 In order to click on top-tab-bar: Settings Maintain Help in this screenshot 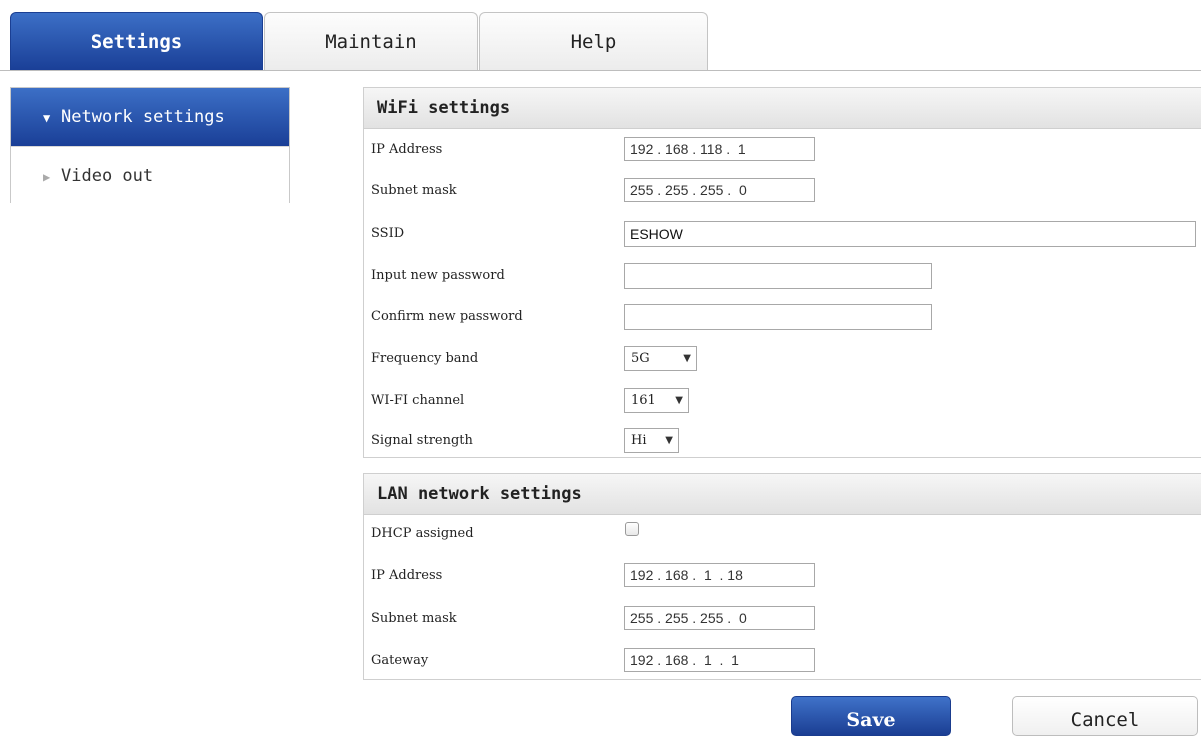, I will do `click(600, 36)`.